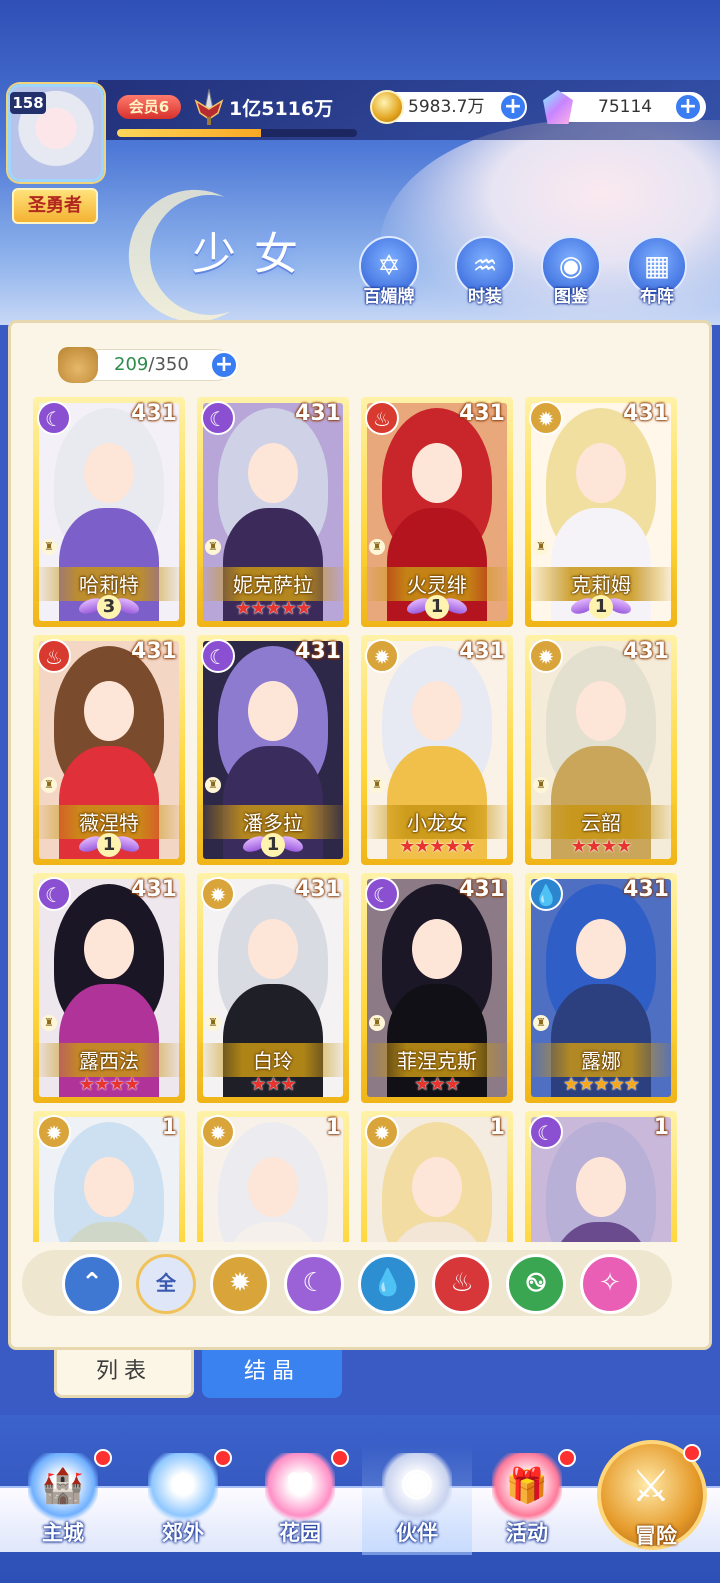 The image size is (720, 1583). What do you see at coordinates (273, 750) in the screenshot?
I see `character-card: ☾ 431 ♜ 潘多拉 1` at bounding box center [273, 750].